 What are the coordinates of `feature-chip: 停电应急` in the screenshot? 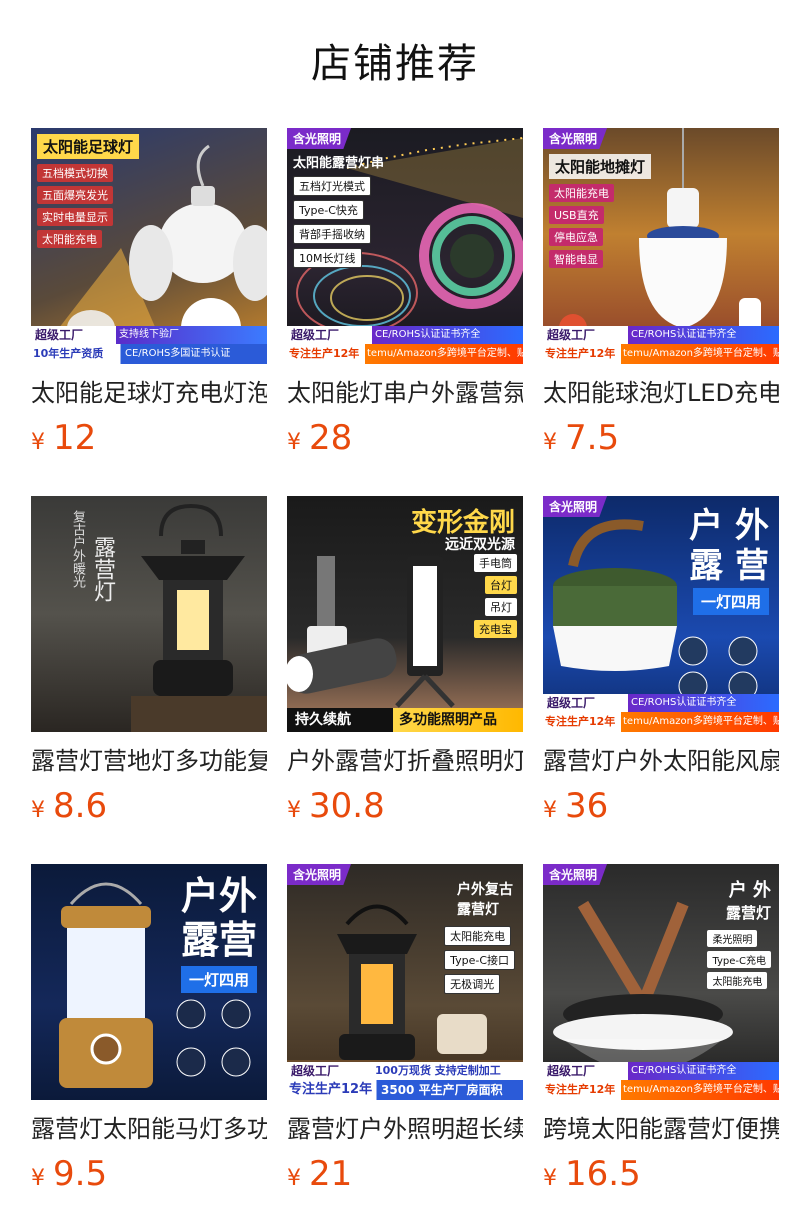 It's located at (576, 237).